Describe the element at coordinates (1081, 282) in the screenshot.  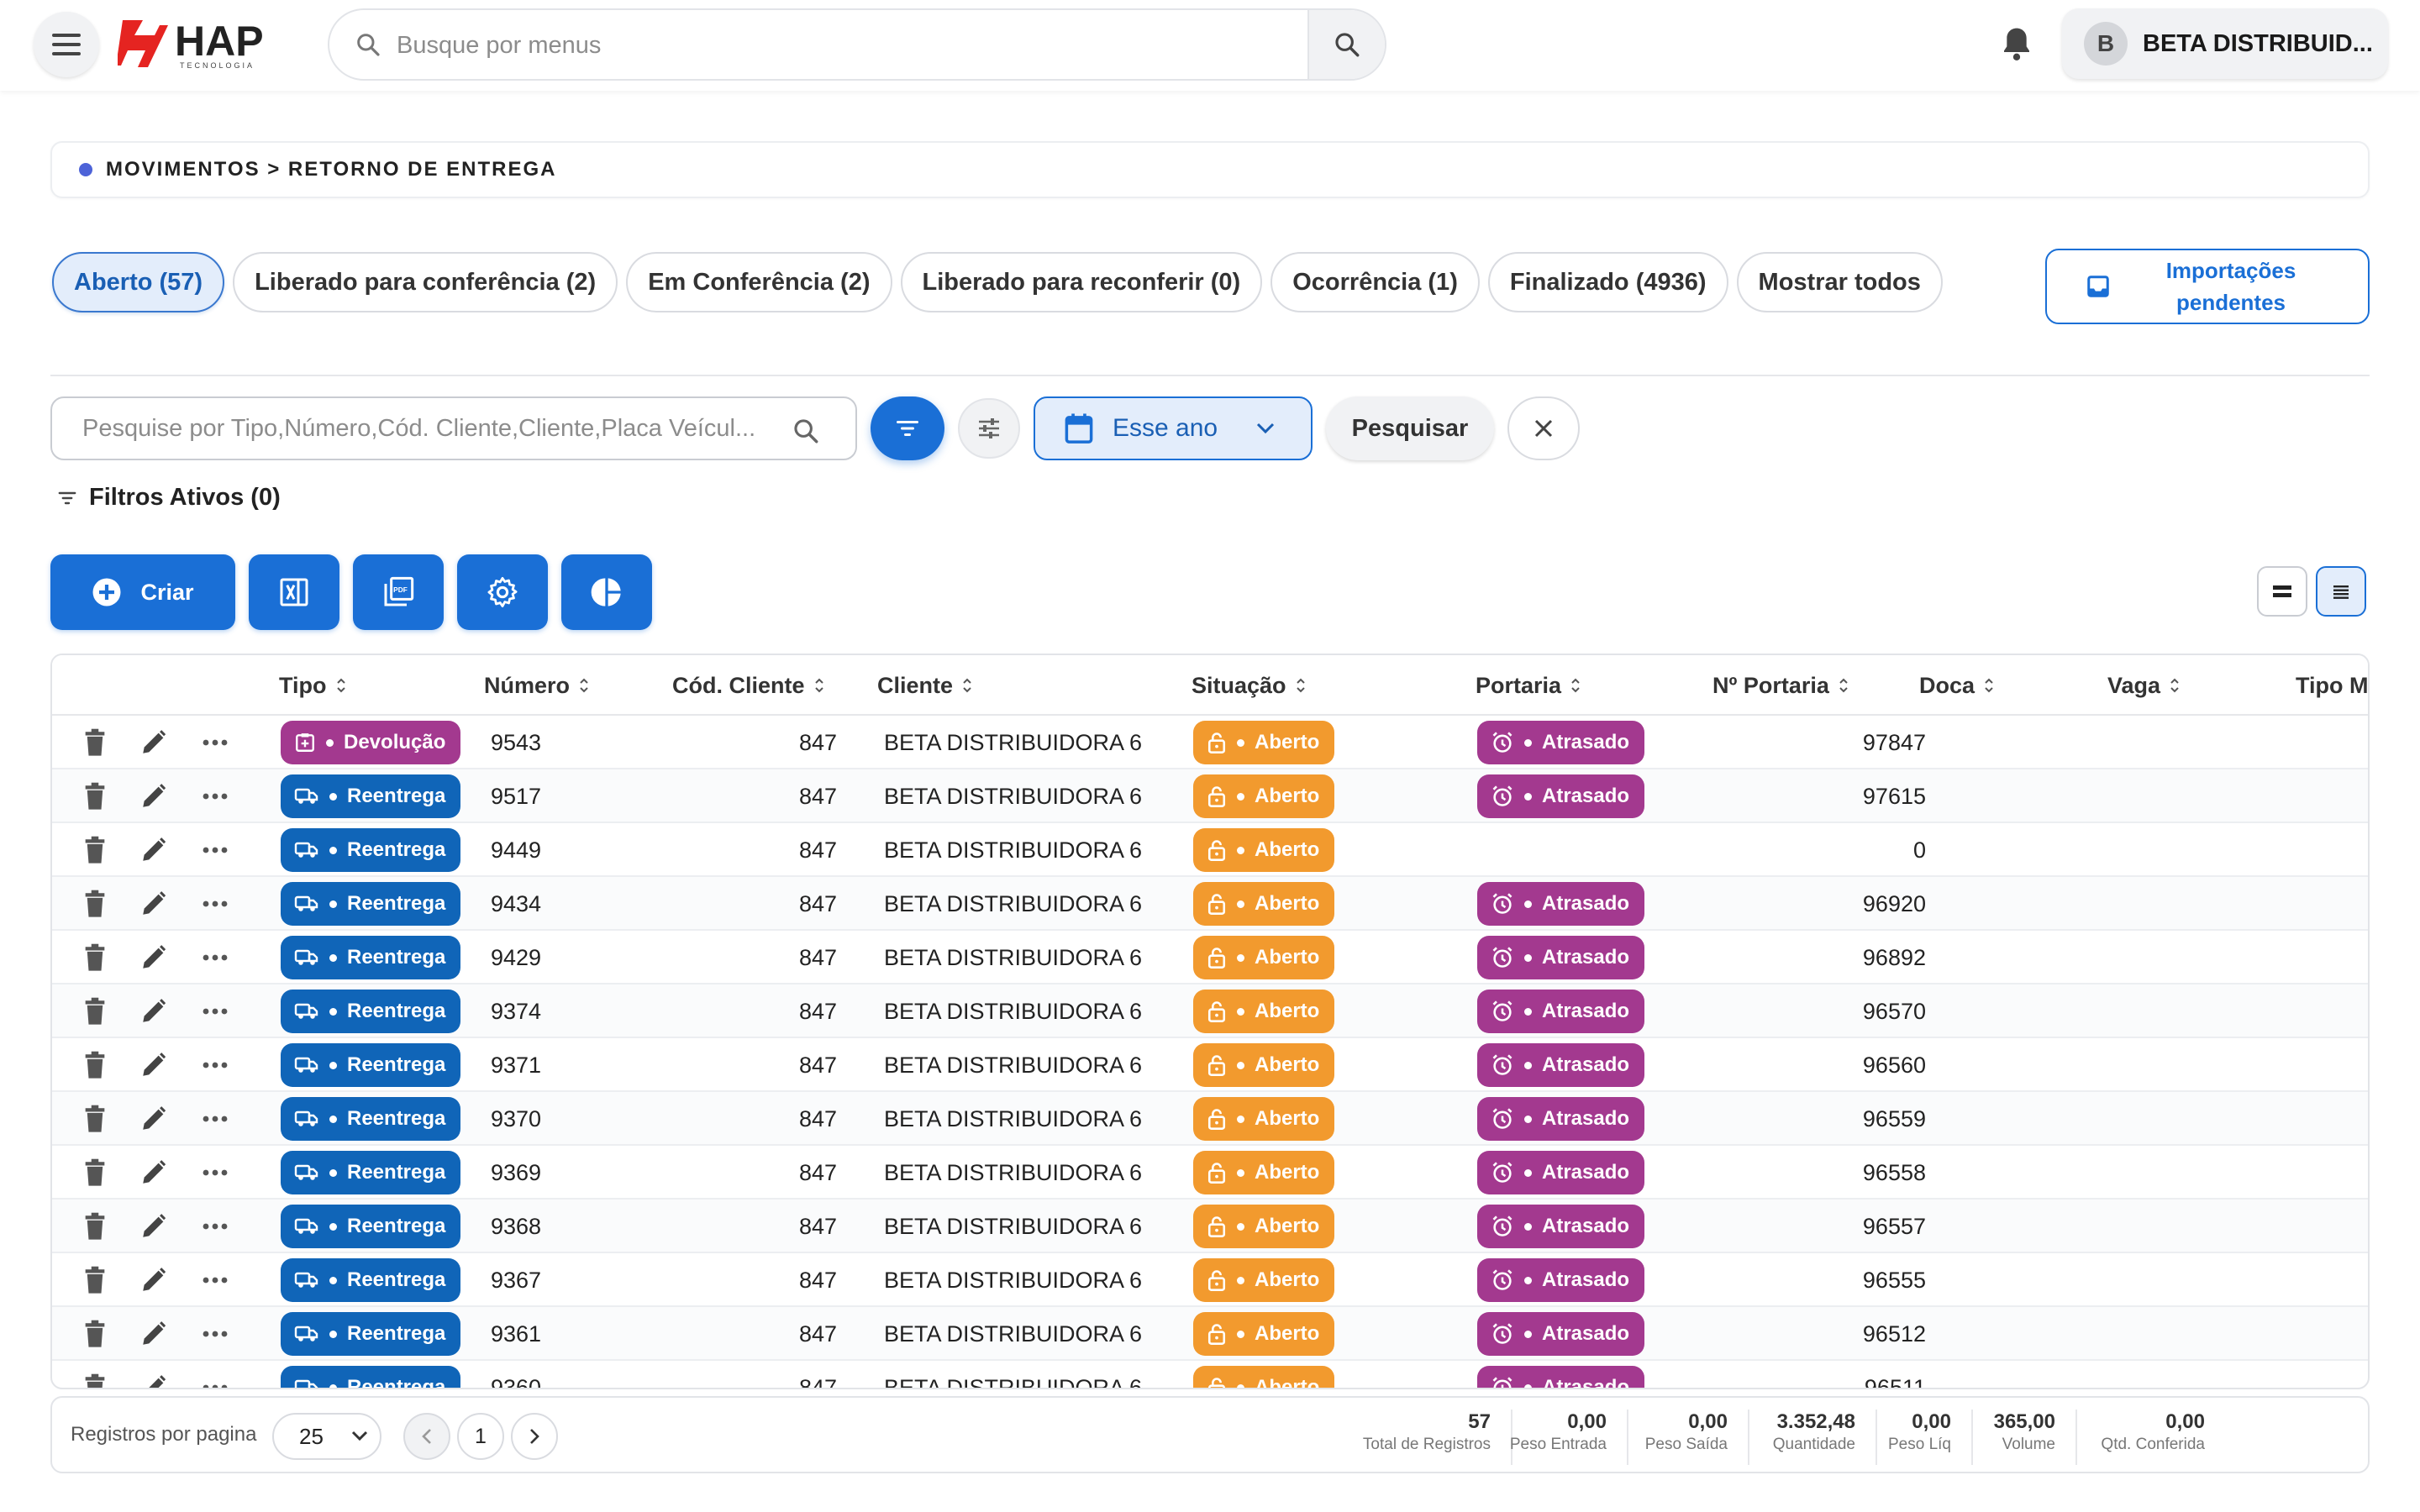
I see `tab-liberado-reconferir: Liberado para reconferir (0)` at that location.